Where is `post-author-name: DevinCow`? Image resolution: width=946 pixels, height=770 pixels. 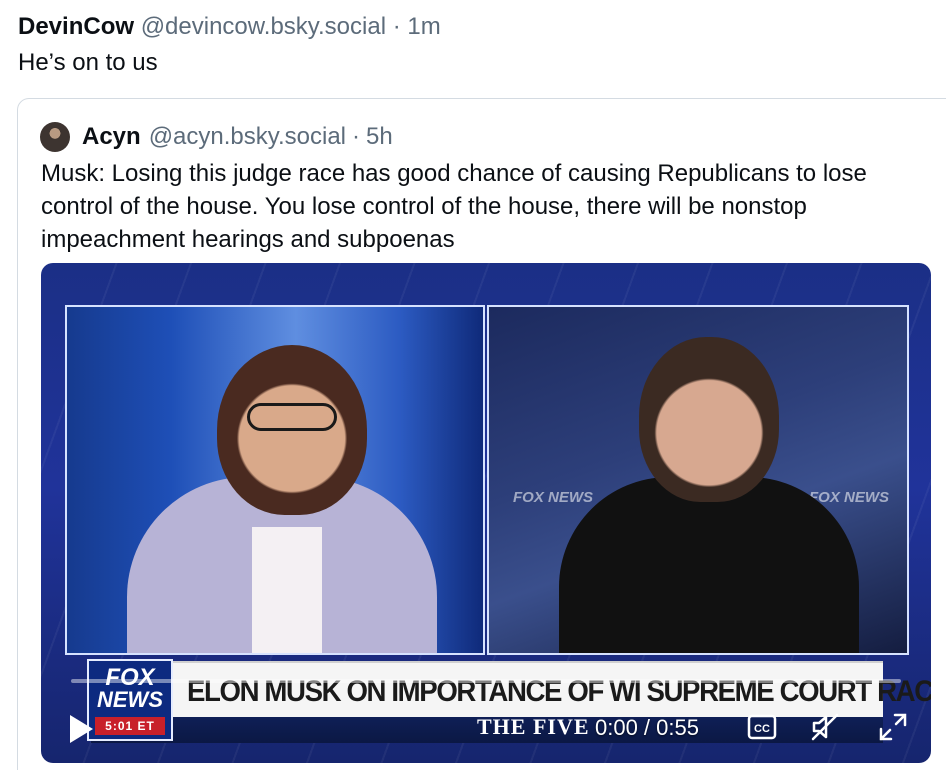
post-author-name: DevinCow is located at coordinates (76, 26).